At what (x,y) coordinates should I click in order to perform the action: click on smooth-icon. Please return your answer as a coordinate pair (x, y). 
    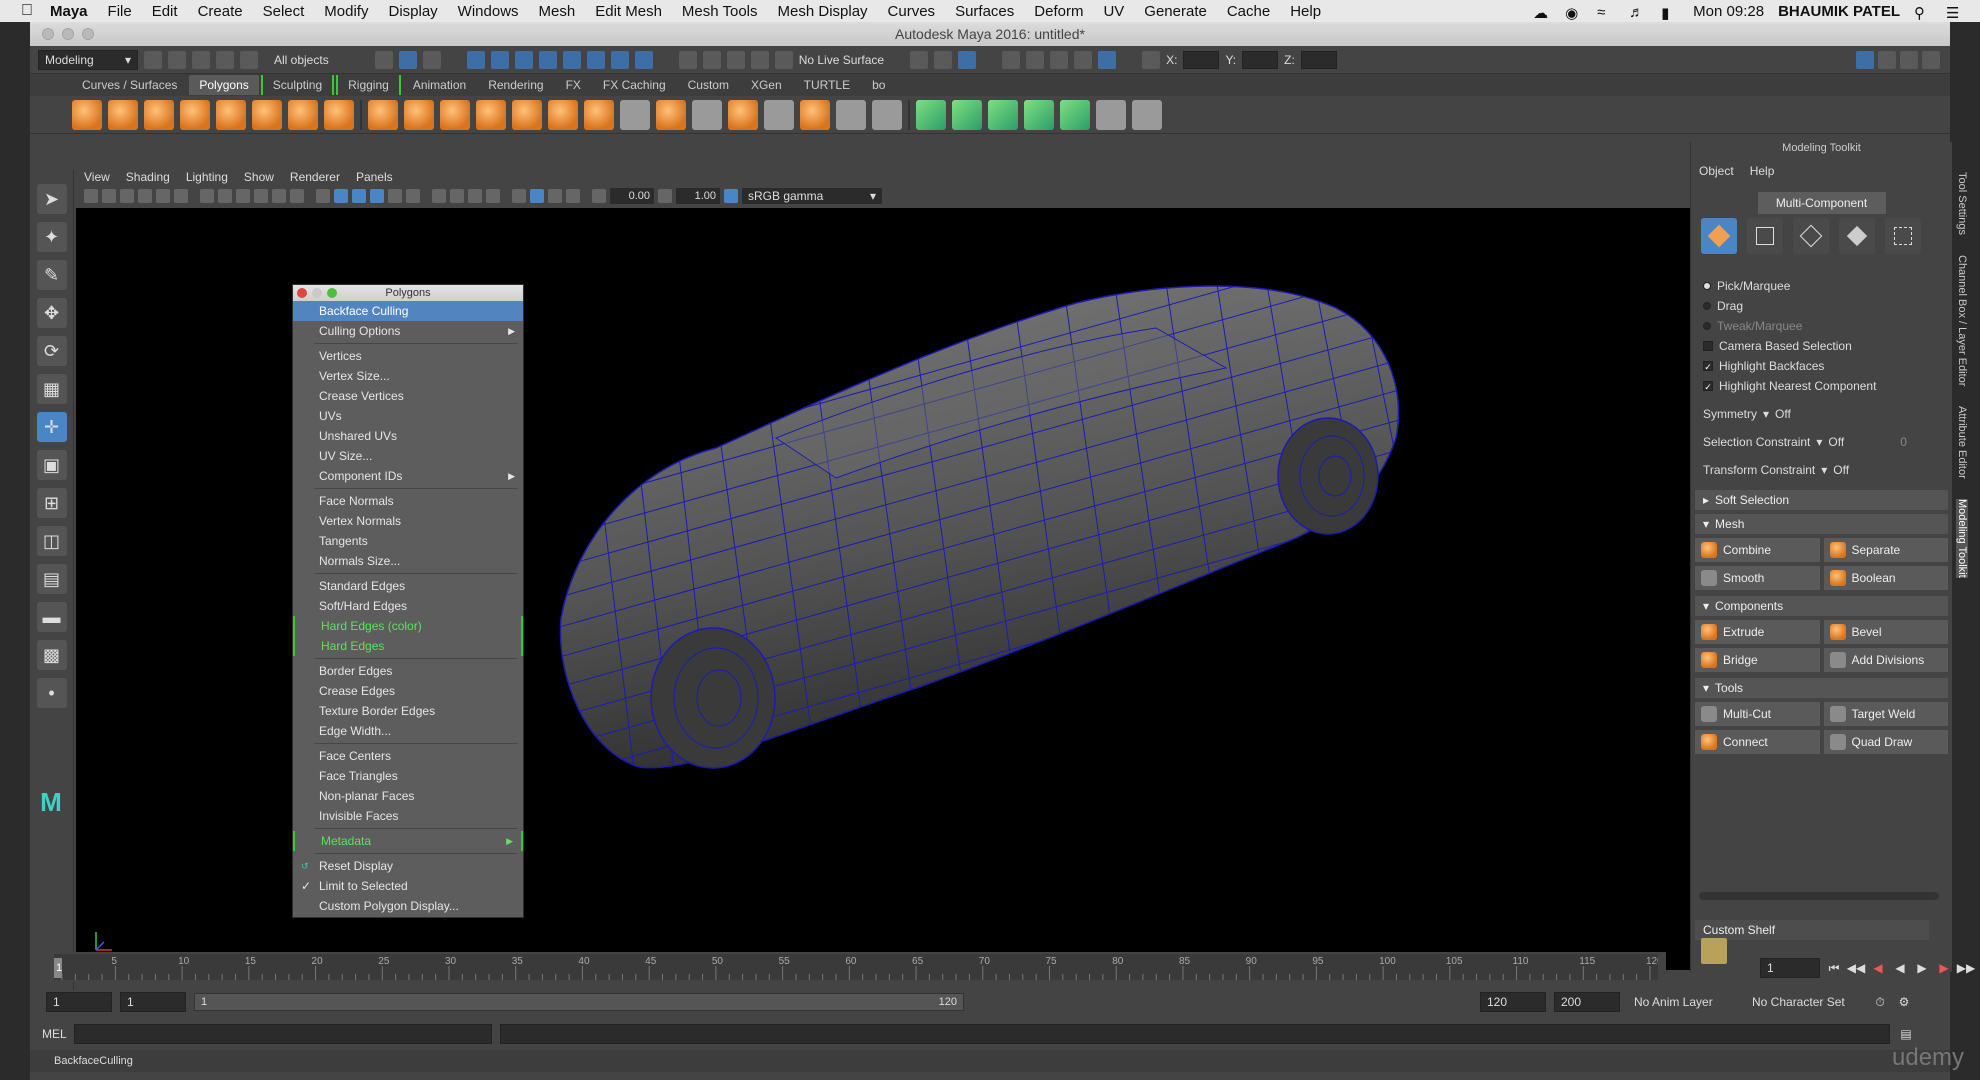
    Looking at the image, I should click on (491, 114).